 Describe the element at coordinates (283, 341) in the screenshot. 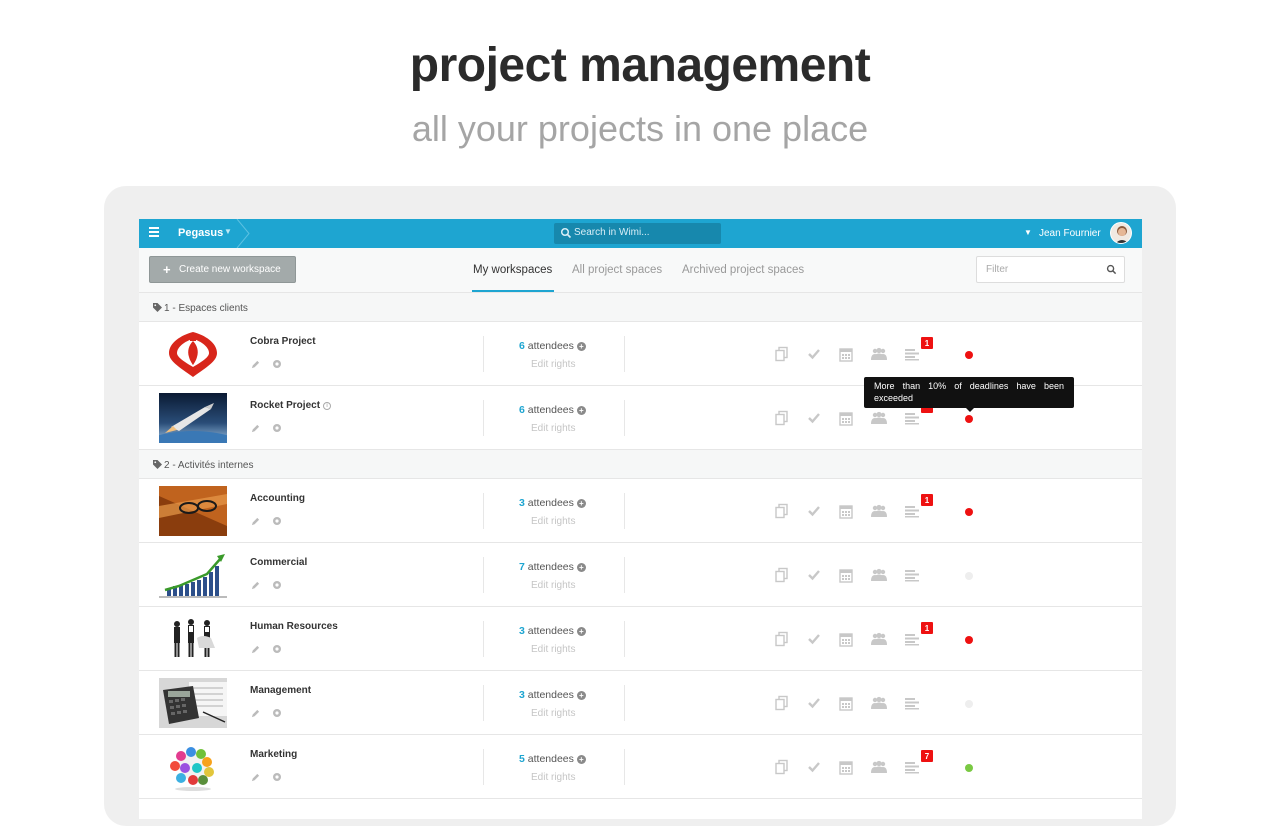

I see `project-name: Cobra Project` at that location.